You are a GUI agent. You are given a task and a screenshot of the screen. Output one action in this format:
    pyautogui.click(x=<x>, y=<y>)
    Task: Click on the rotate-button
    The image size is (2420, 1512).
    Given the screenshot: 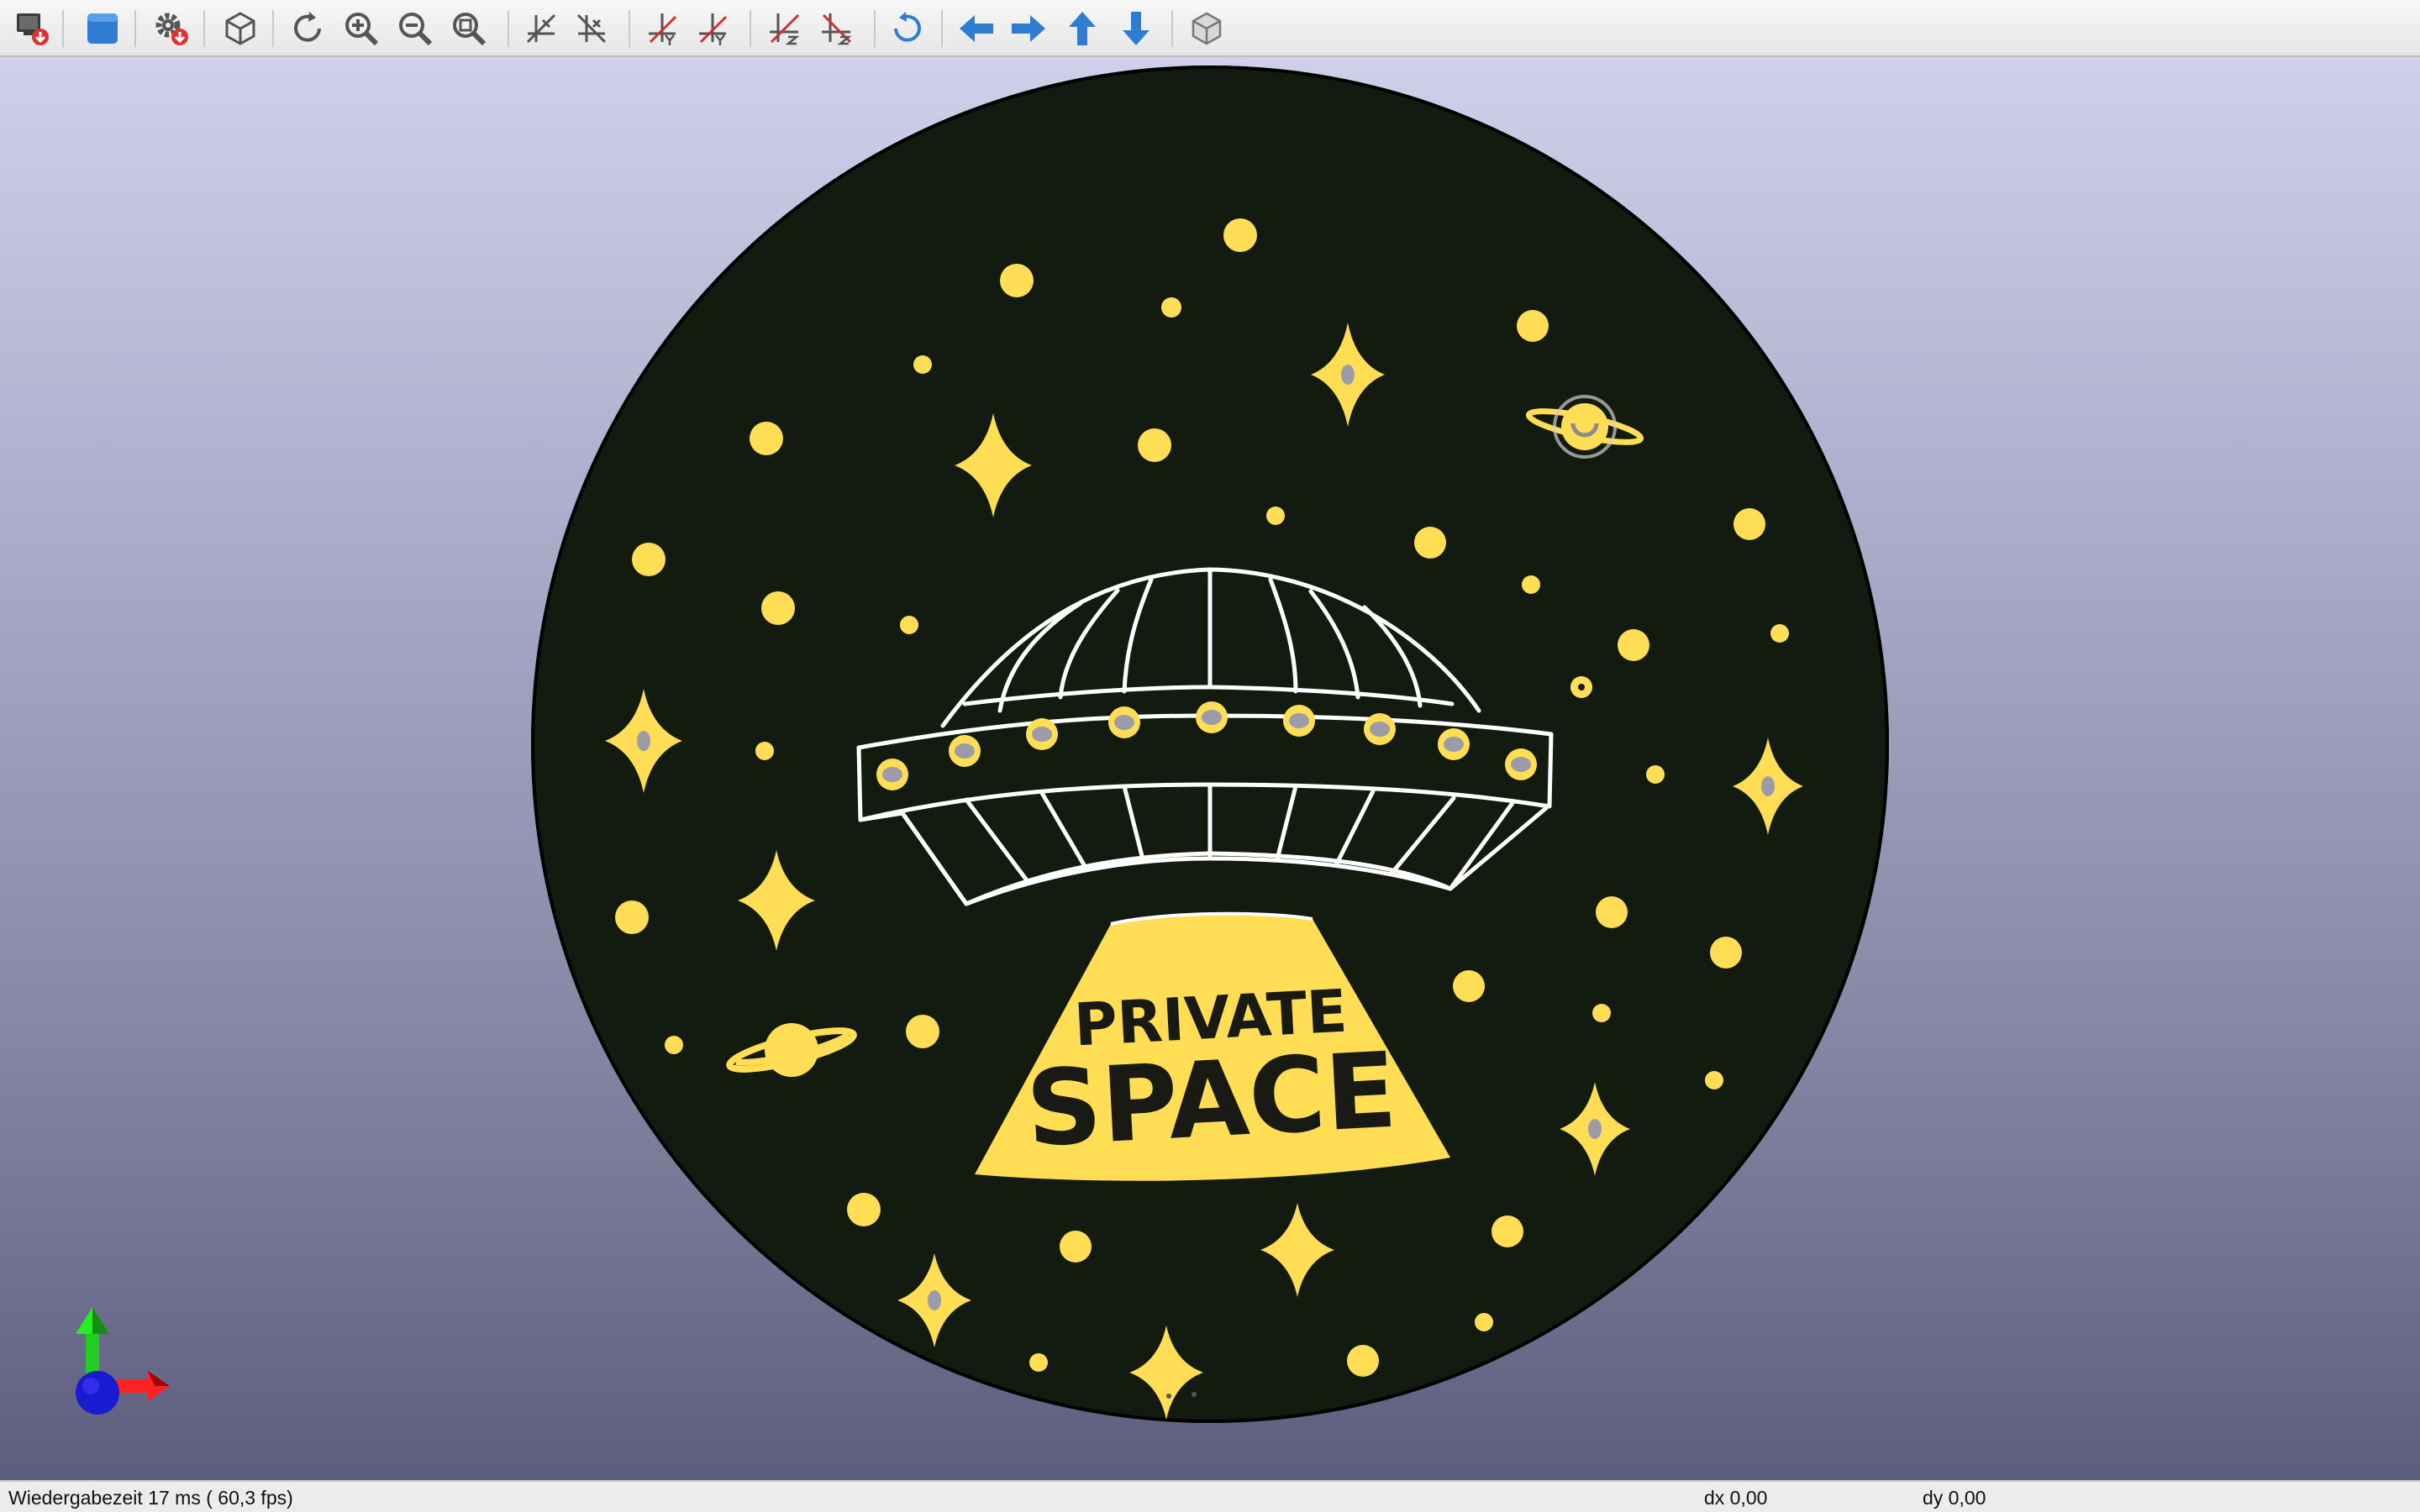 What is the action you would take?
    pyautogui.click(x=307, y=28)
    